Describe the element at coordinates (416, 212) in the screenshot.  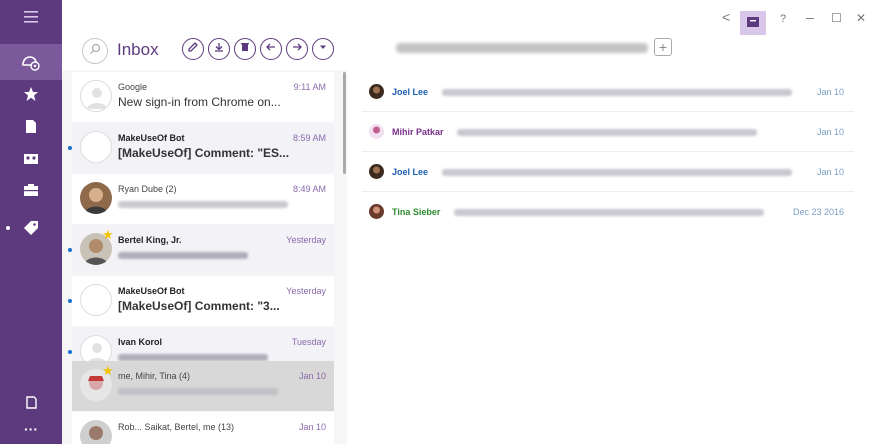
I see `sender-name: Tina Sieber` at that location.